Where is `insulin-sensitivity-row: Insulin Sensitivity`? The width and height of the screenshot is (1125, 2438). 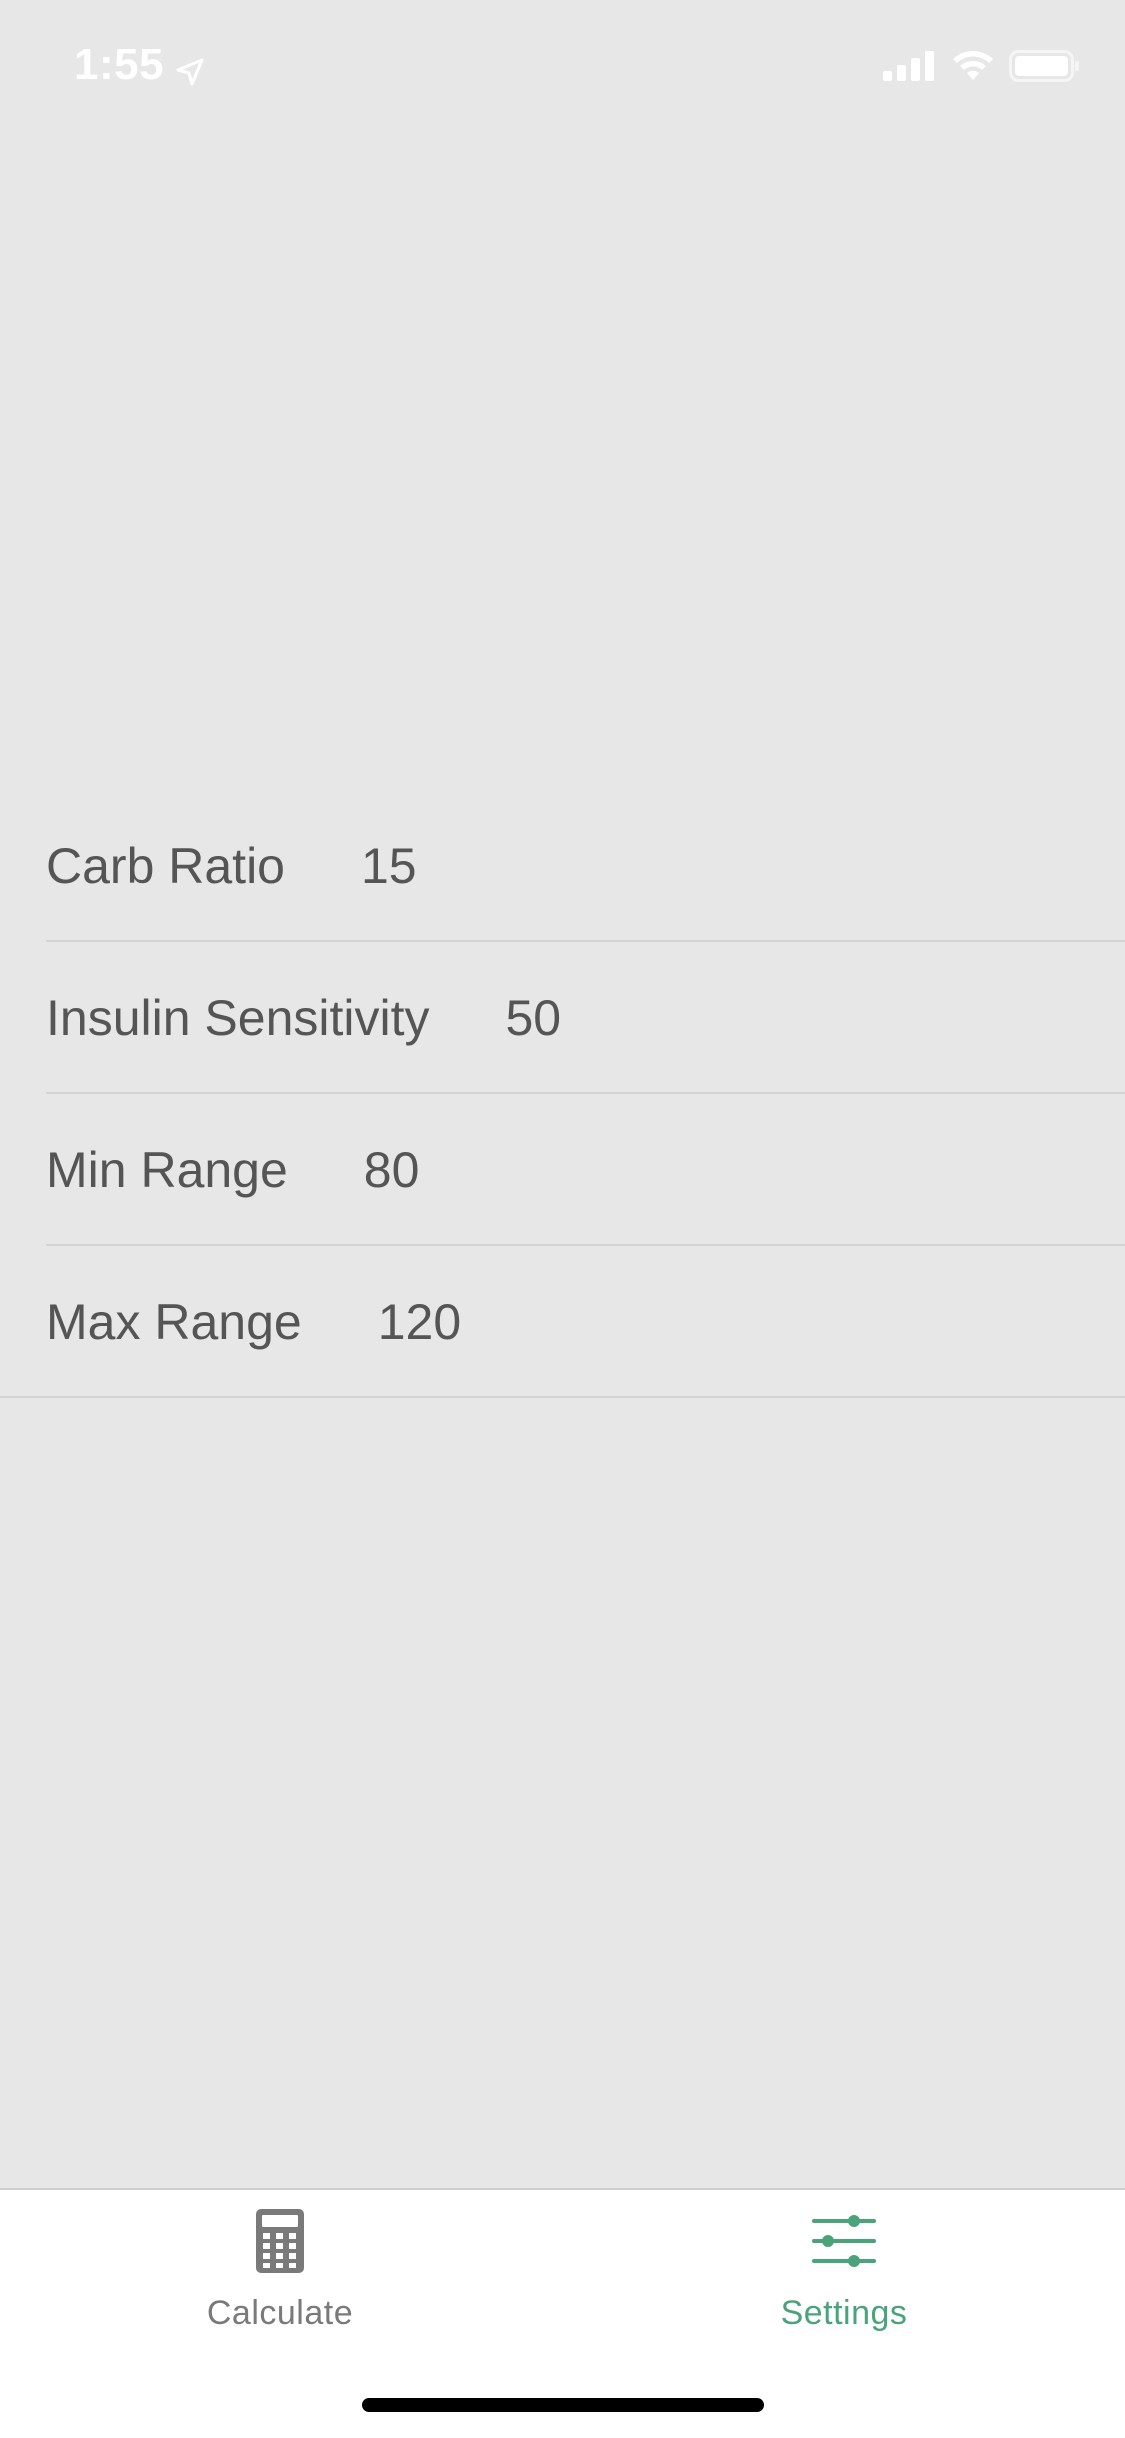
insulin-sensitivity-row: Insulin Sensitivity is located at coordinates (562, 1018).